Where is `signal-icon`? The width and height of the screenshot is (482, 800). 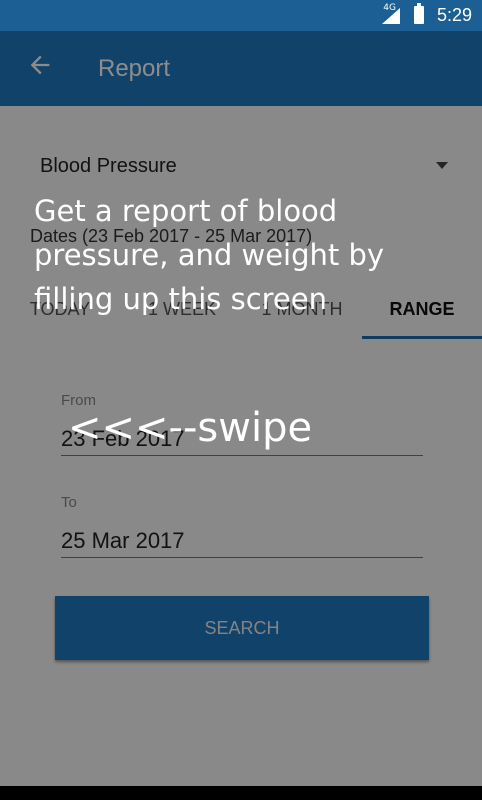
signal-icon is located at coordinates (391, 16).